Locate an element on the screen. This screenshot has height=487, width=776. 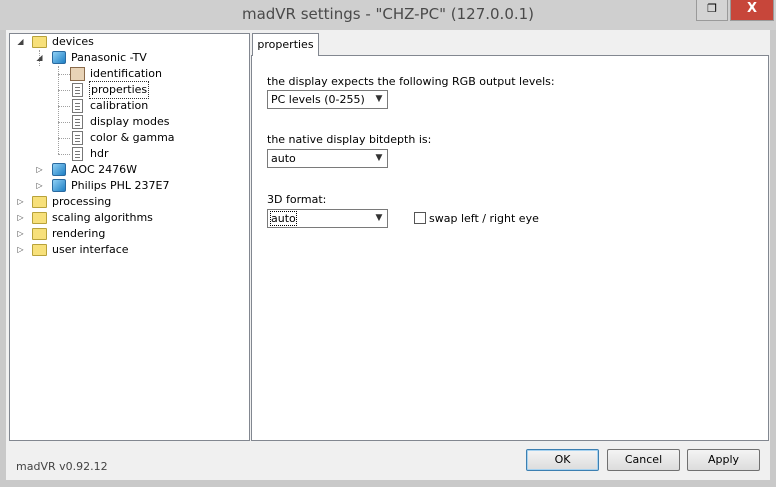
tree-item-identification: identification is located at coordinates (128, 74).